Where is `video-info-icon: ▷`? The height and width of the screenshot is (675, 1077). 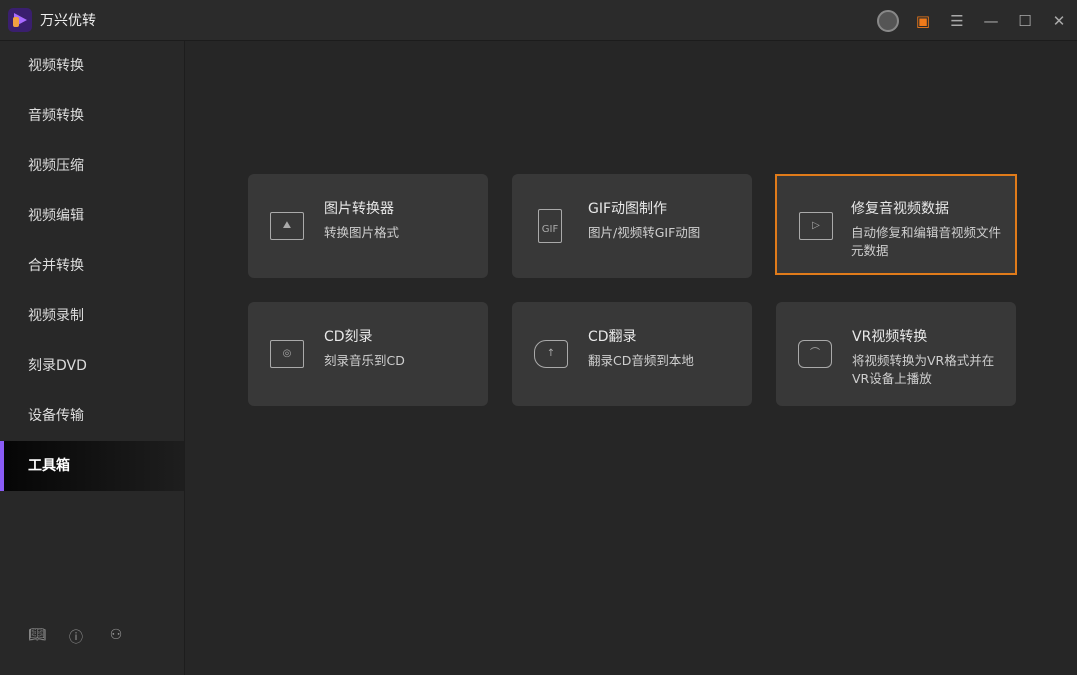 video-info-icon: ▷ is located at coordinates (816, 226).